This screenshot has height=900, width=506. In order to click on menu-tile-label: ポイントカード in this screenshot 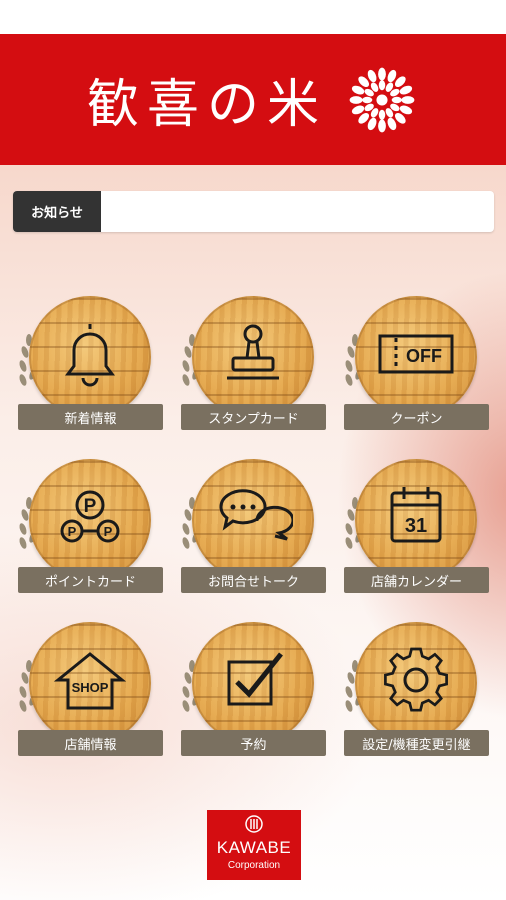, I will do `click(90, 580)`.